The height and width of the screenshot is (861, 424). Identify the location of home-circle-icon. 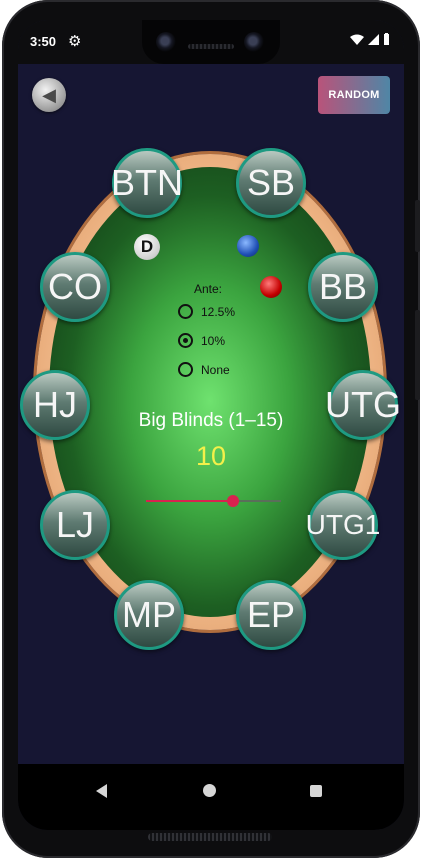
(209, 790).